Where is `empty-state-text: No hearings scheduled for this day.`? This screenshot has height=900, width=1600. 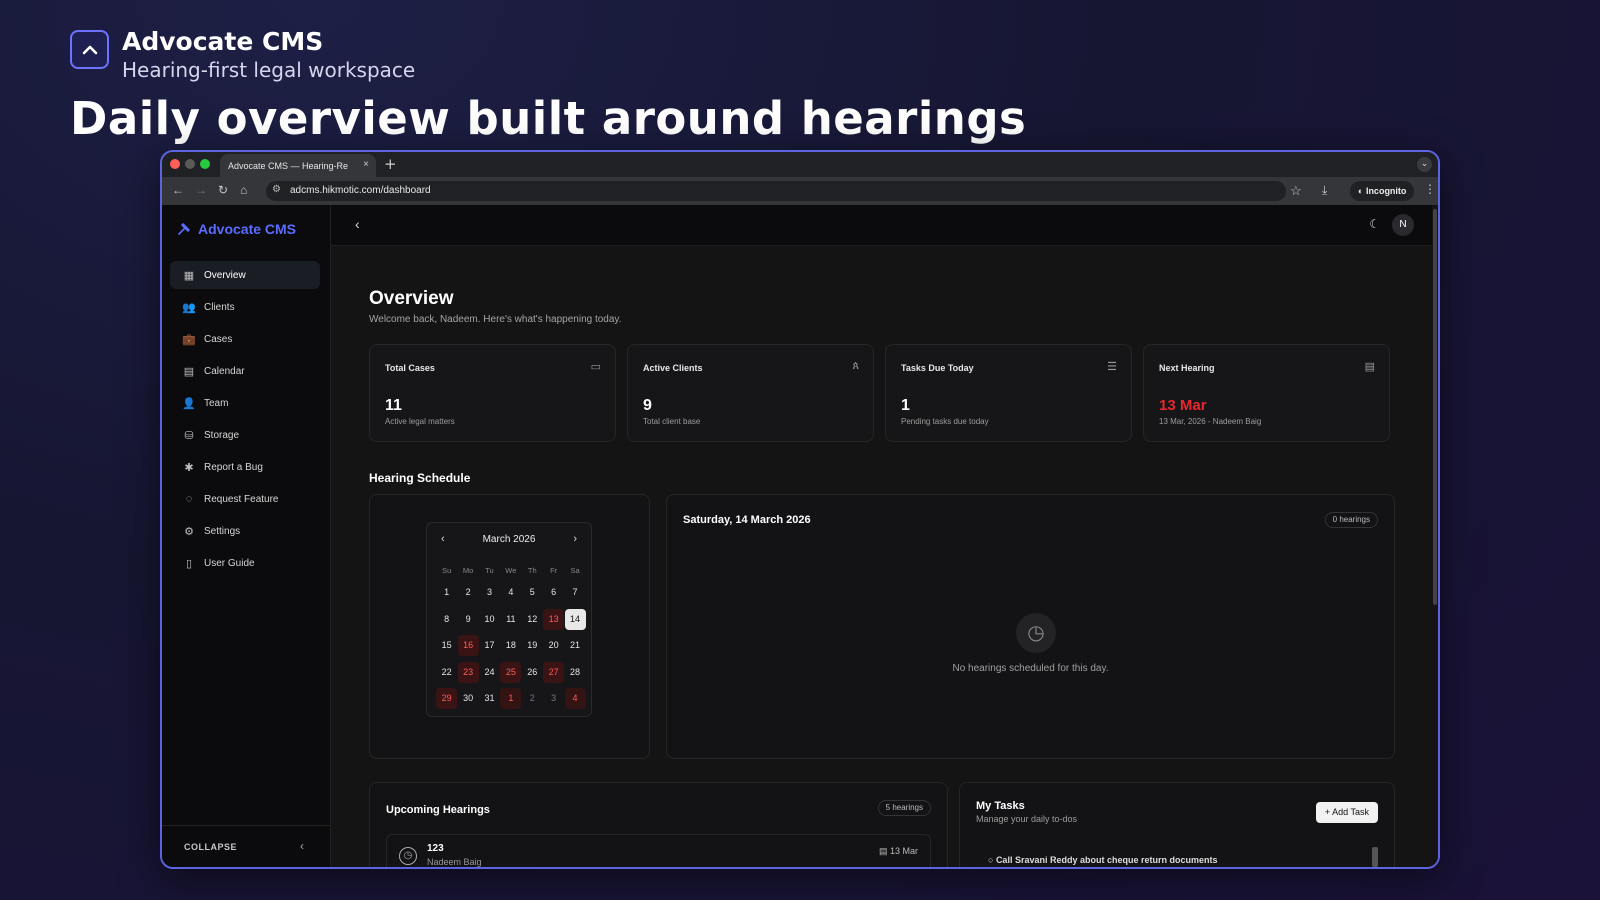 empty-state-text: No hearings scheduled for this day. is located at coordinates (1030, 668).